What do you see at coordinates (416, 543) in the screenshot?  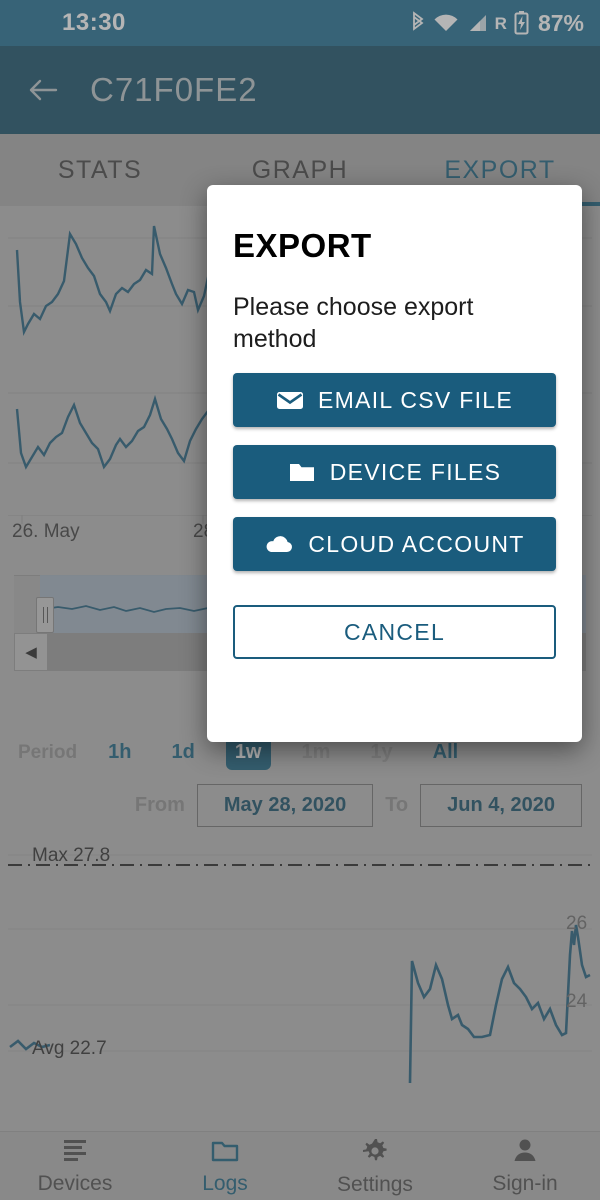 I see `cloud-account-label: CLOUD ACCOUNT` at bounding box center [416, 543].